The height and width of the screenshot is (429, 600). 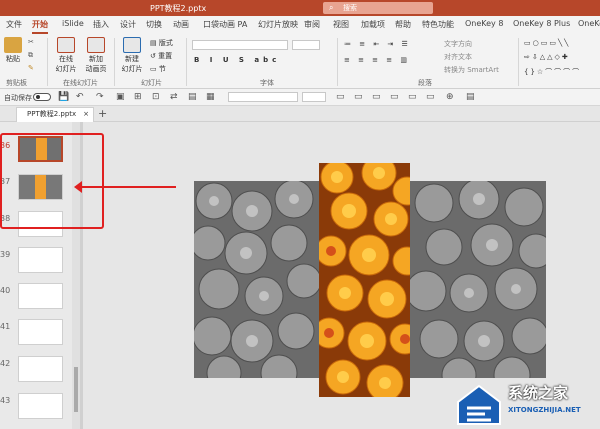 I want to click on font-name-dropdown, so click(x=240, y=45).